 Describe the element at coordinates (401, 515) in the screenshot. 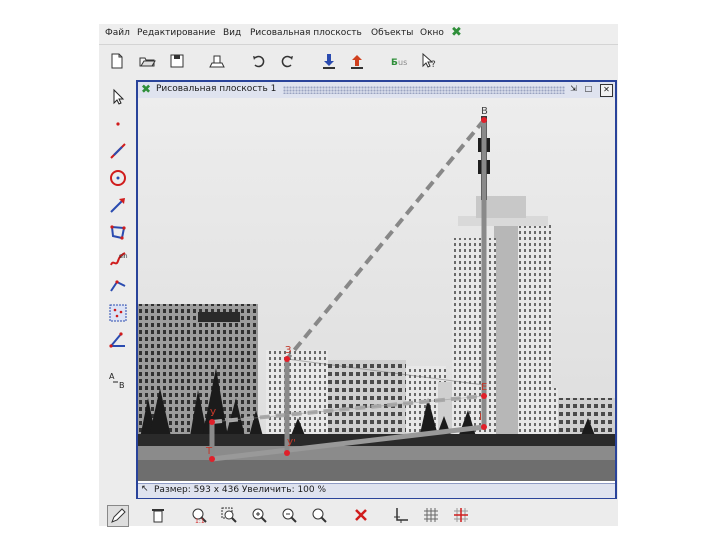

I see `axes-icon` at that location.